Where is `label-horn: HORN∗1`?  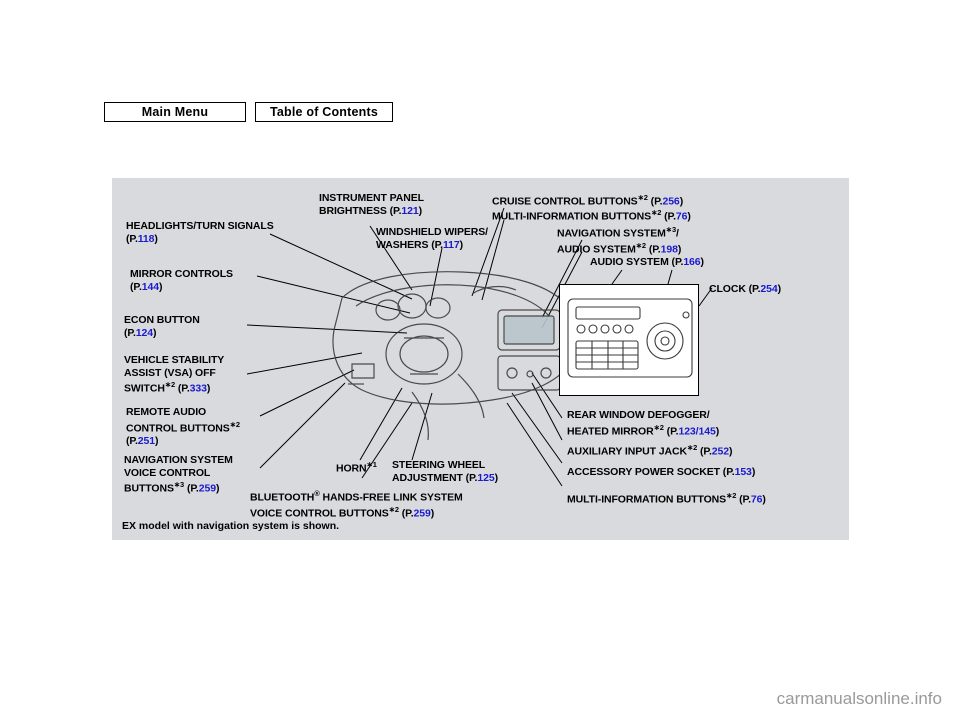 label-horn: HORN∗1 is located at coordinates (356, 467).